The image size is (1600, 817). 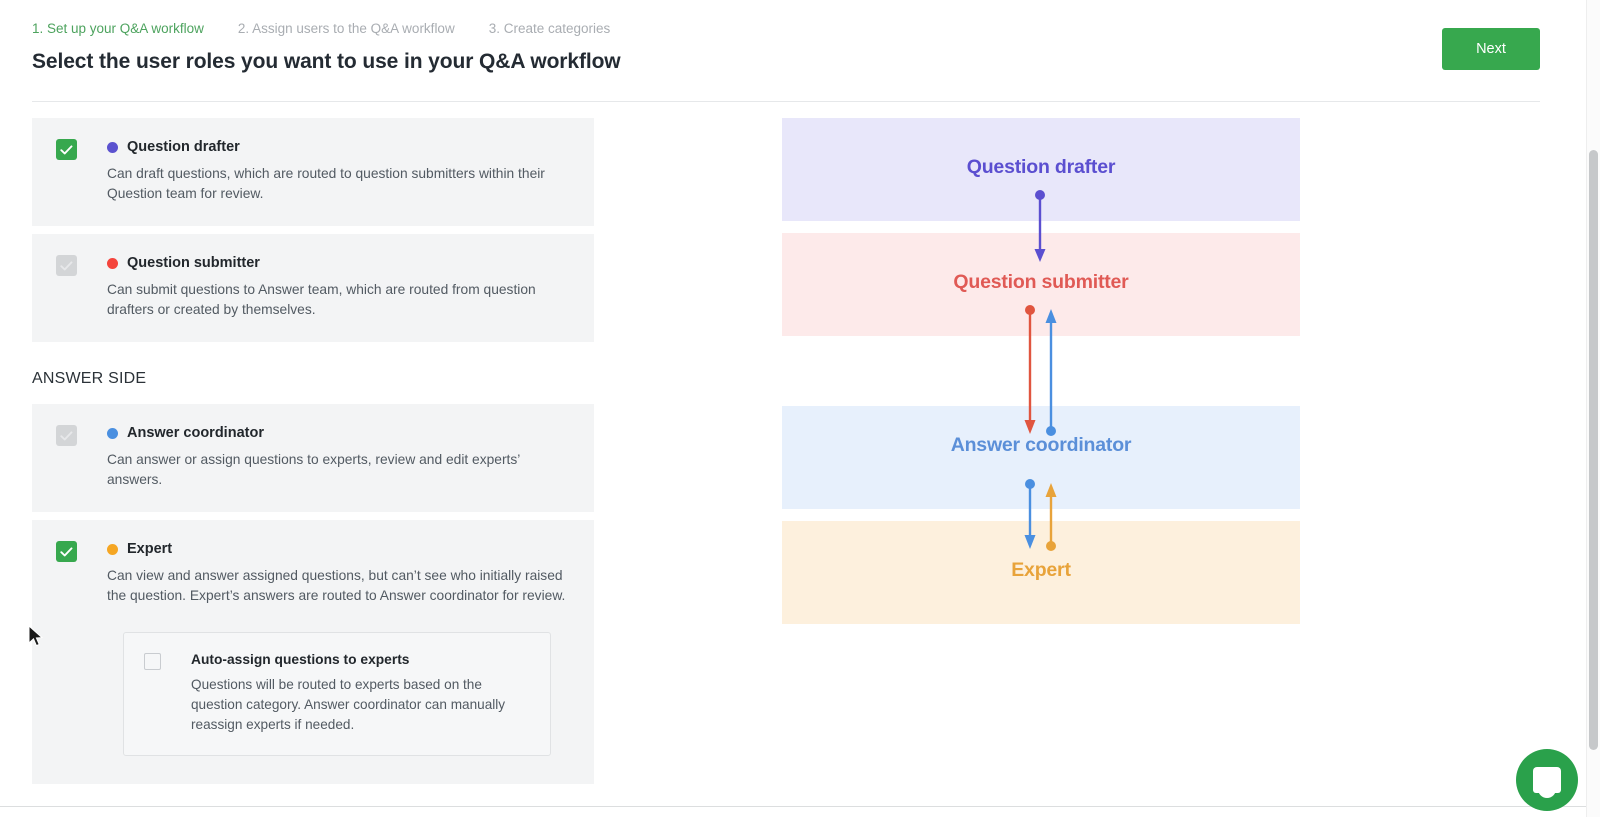 What do you see at coordinates (1491, 49) in the screenshot?
I see `next-button: Next` at bounding box center [1491, 49].